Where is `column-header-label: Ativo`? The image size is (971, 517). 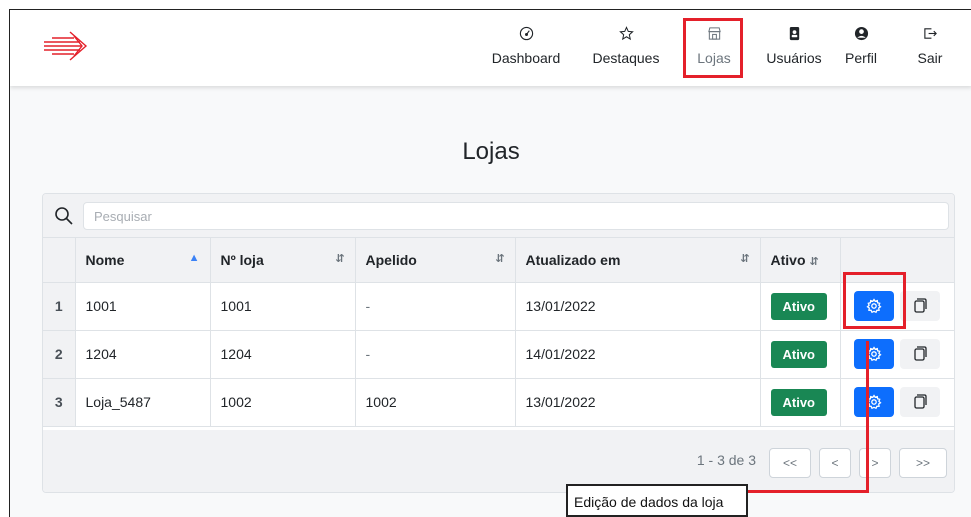
column-header-label: Ativo is located at coordinates (788, 259).